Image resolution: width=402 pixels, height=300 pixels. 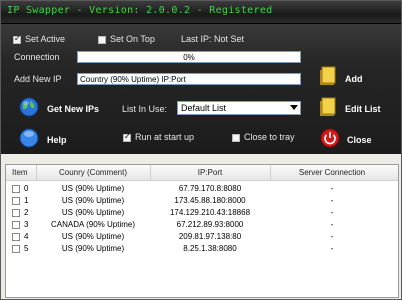 I want to click on get-new-ips-button: Get New IPs, so click(x=73, y=109).